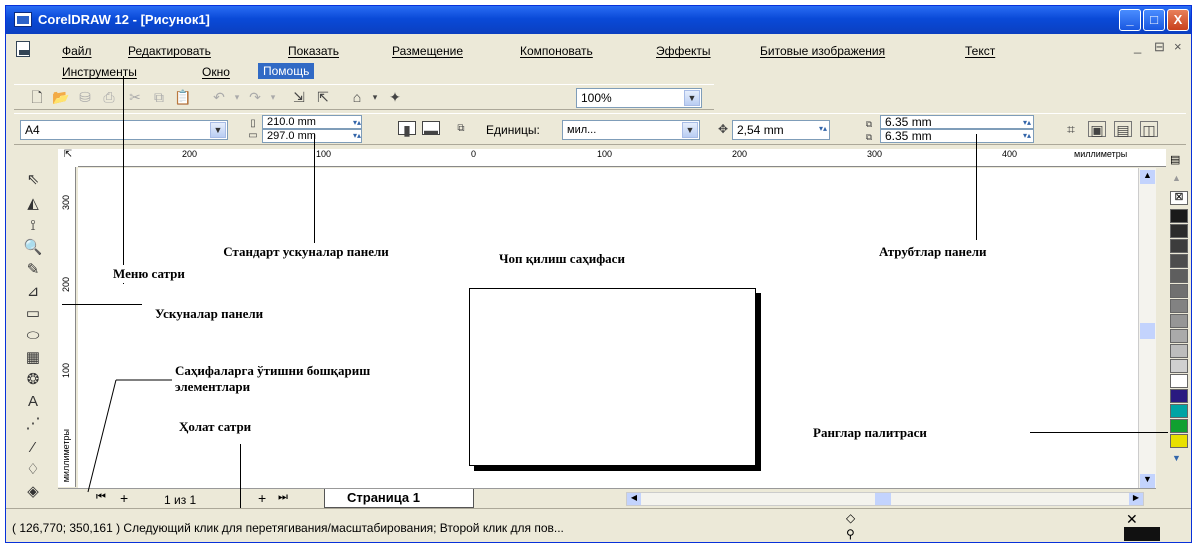  What do you see at coordinates (33, 226) in the screenshot?
I see `crop-tool-icon: ⟟` at bounding box center [33, 226].